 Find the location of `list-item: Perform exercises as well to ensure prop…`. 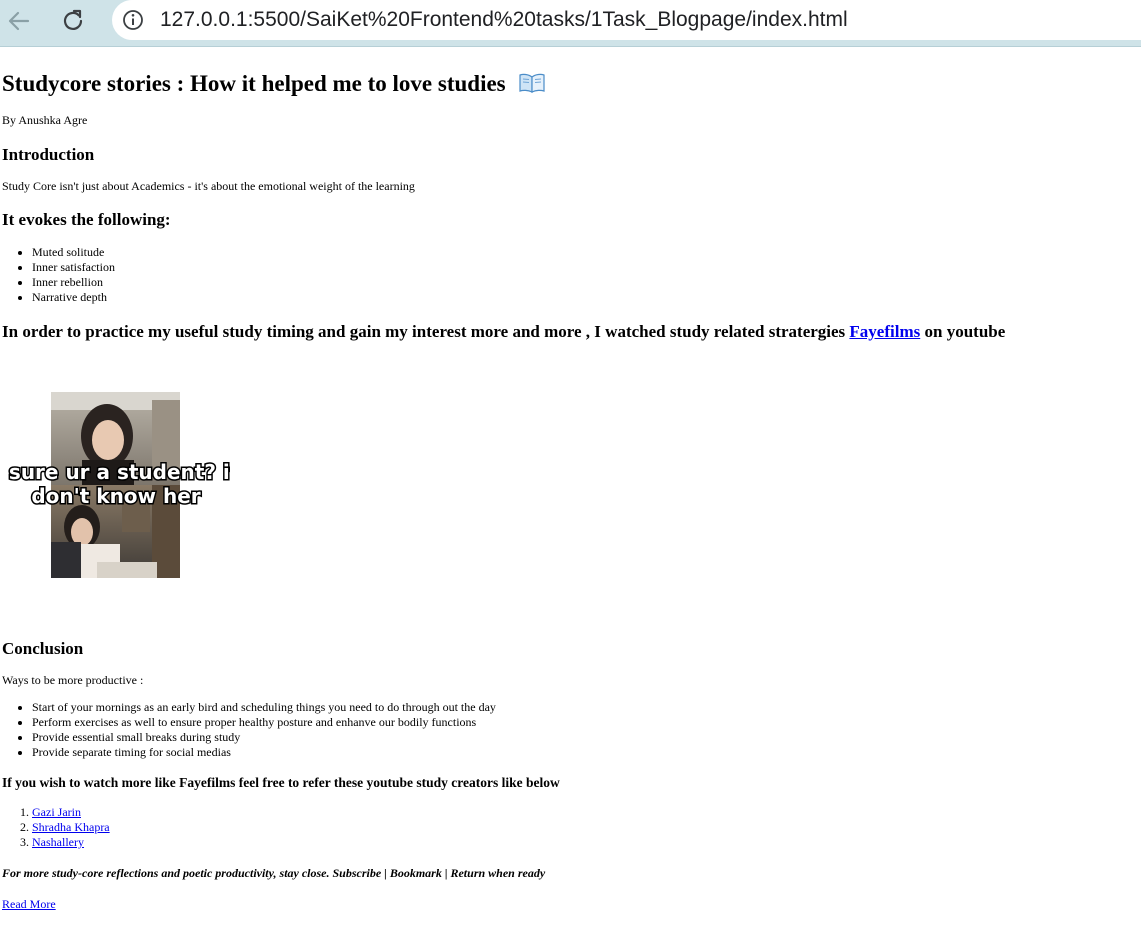

list-item: Perform exercises as well to ensure prop… is located at coordinates (264, 722).